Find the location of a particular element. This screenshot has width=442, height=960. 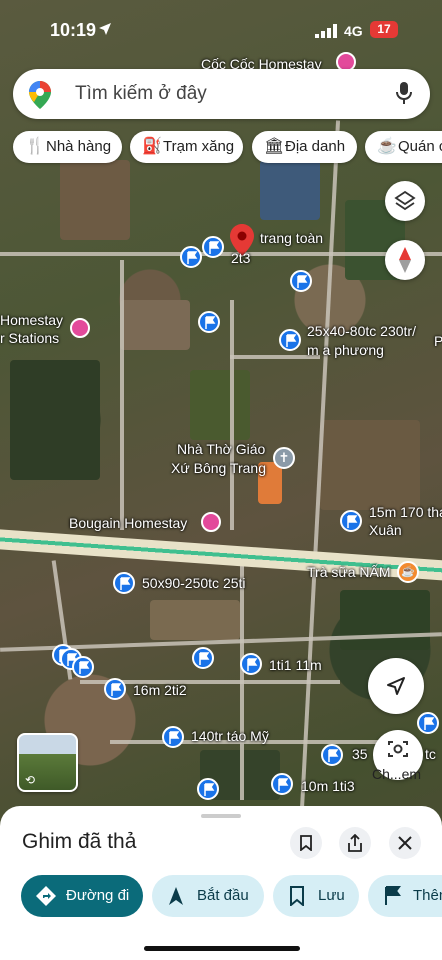

more-button: Thêm is located at coordinates (405, 896).